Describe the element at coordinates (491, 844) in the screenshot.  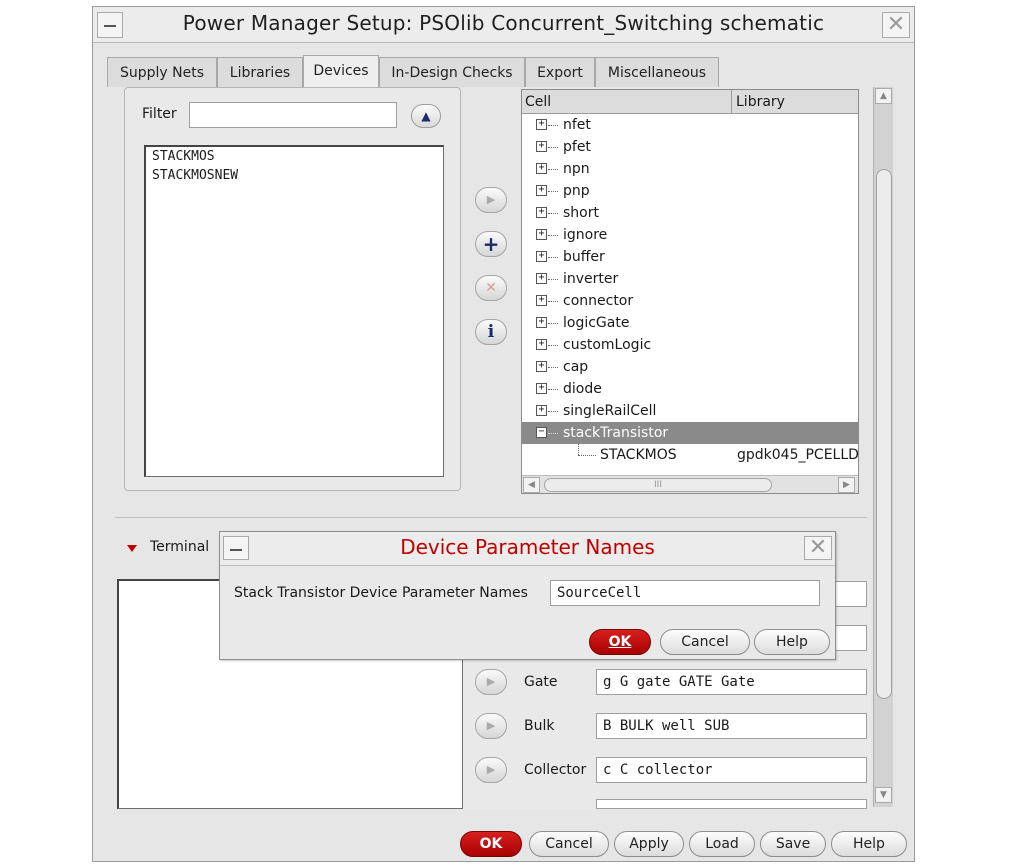
I see `ok-button: OK` at that location.